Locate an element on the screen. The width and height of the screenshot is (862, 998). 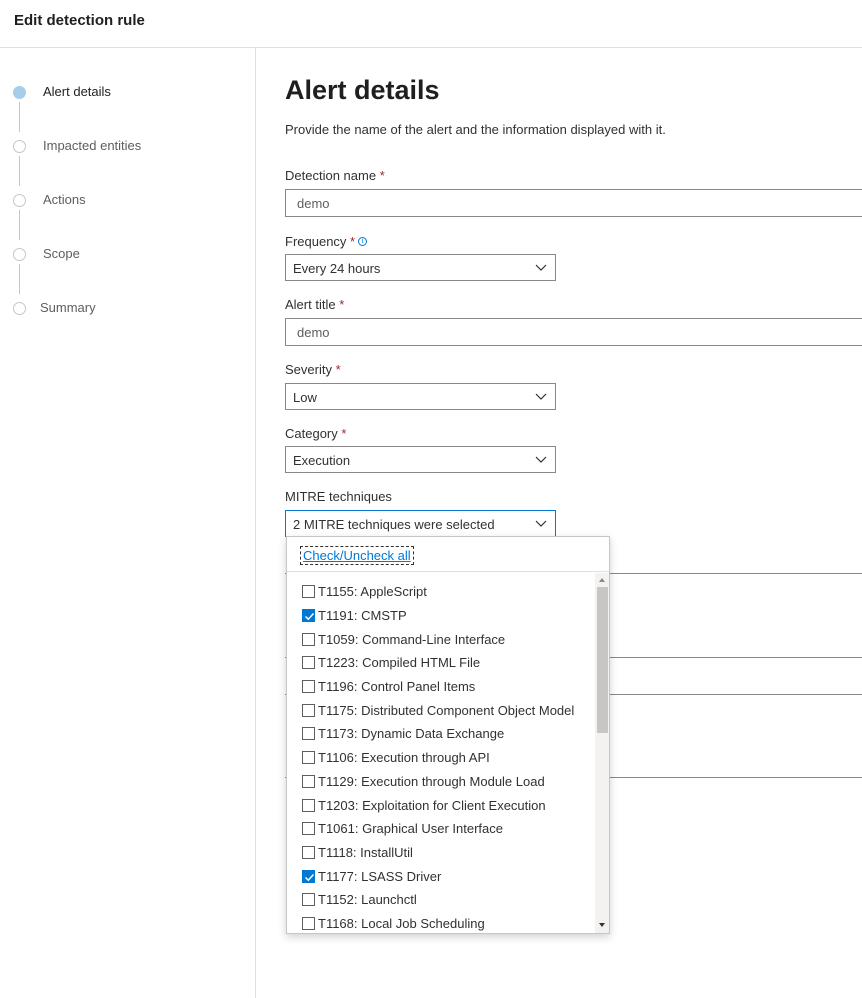
header: Edit detection rule is located at coordinates (431, 24).